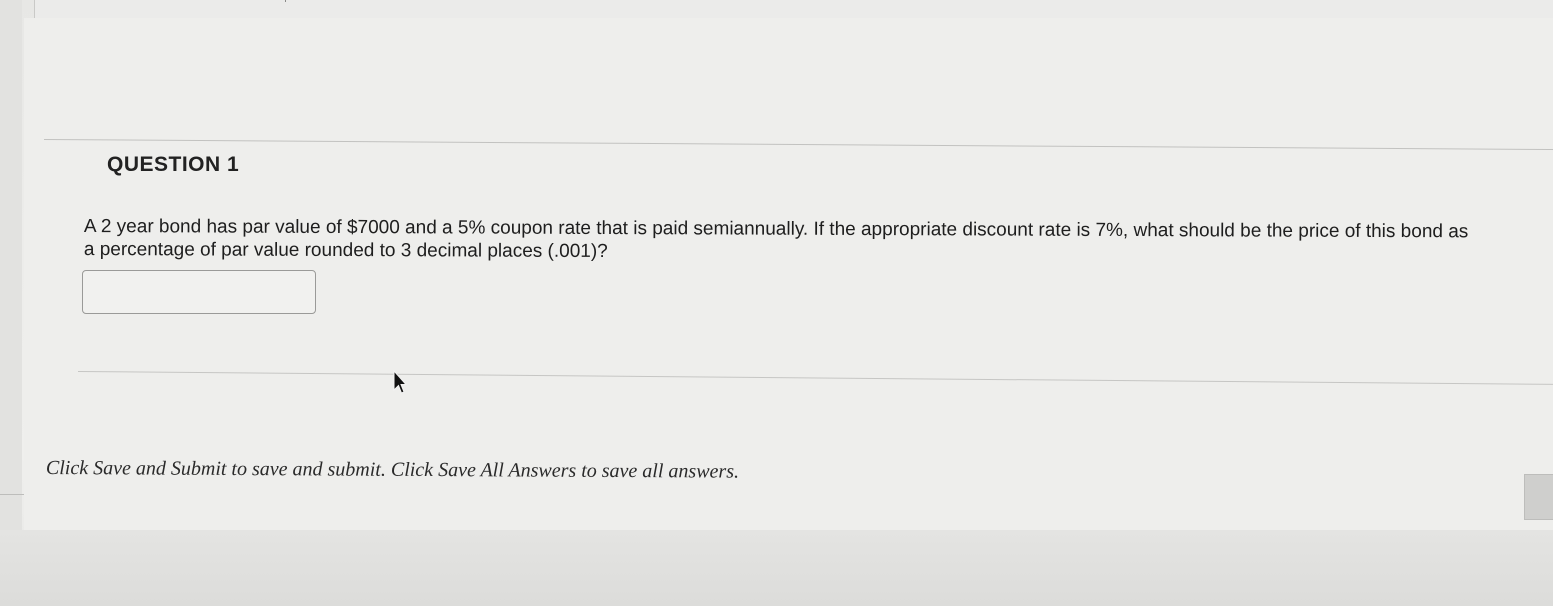  Describe the element at coordinates (793, 9) in the screenshot. I see `previous-section-panel` at that location.